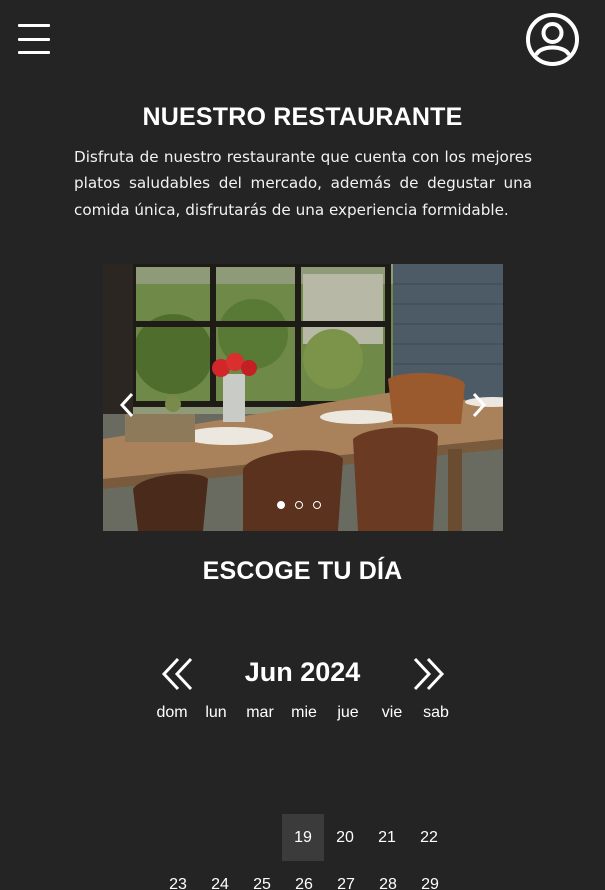 The image size is (605, 890). I want to click on calendar-day: 26, so click(304, 875).